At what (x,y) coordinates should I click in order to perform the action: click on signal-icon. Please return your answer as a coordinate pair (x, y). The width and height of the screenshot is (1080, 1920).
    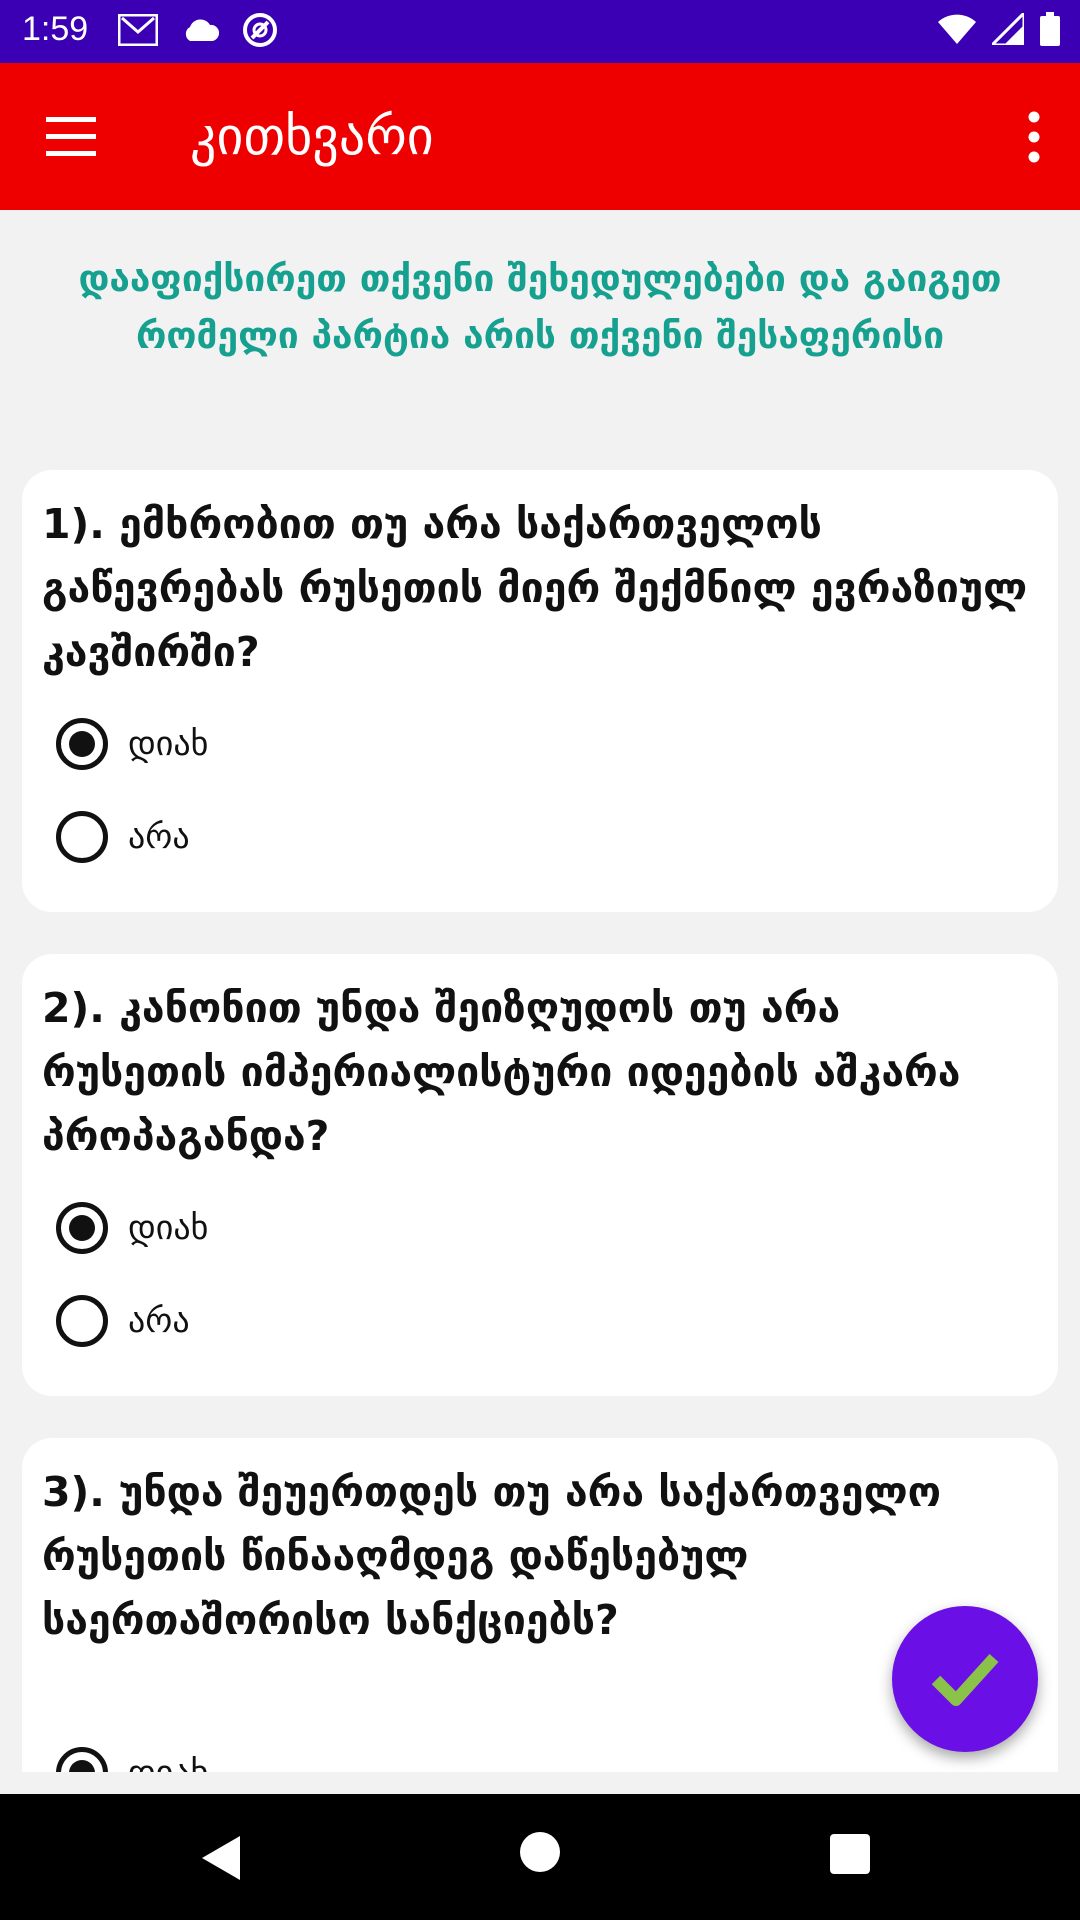
    Looking at the image, I should click on (1008, 29).